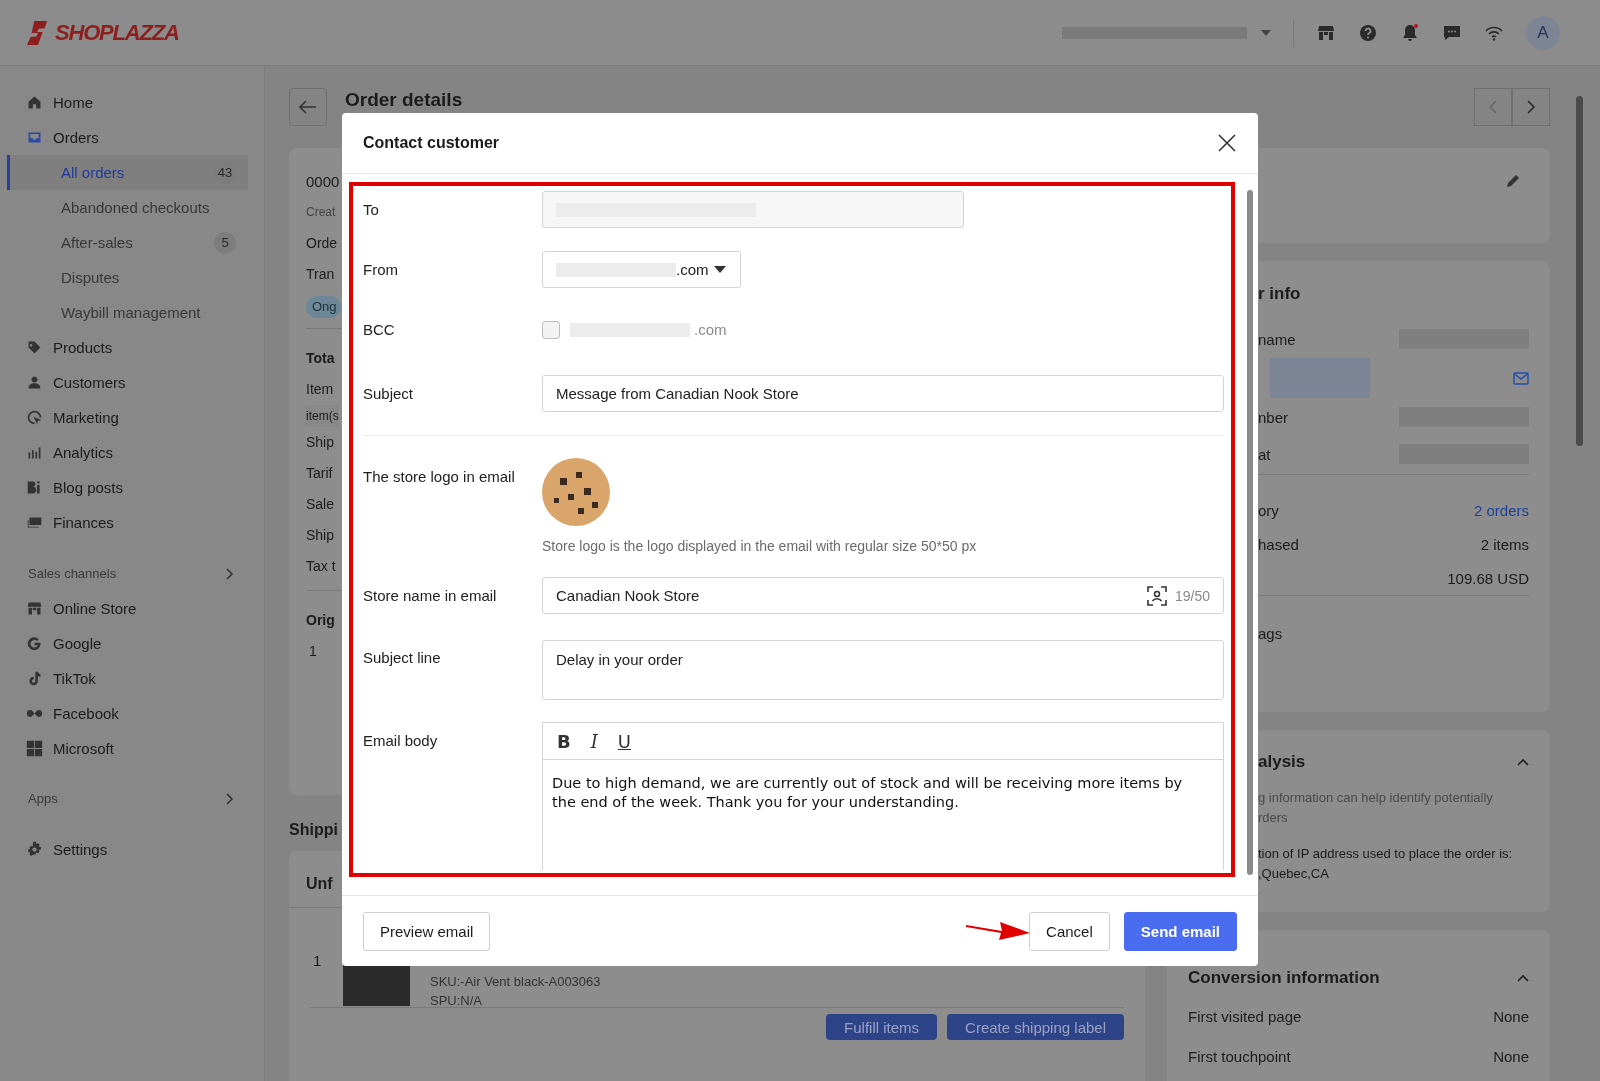 The width and height of the screenshot is (1600, 1081). I want to click on field-label: nber, so click(1273, 417).